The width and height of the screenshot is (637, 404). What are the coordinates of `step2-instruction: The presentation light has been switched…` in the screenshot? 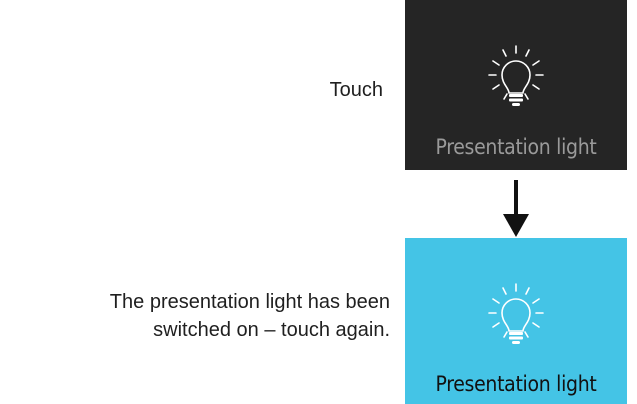 It's located at (249, 316).